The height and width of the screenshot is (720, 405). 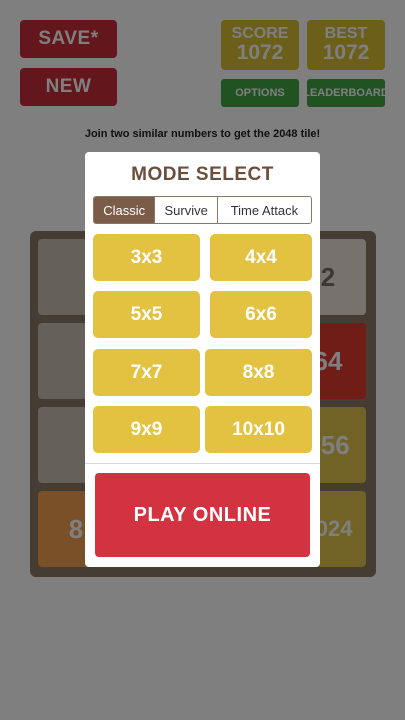 What do you see at coordinates (125, 210) in the screenshot?
I see `tab-classic: Classic` at bounding box center [125, 210].